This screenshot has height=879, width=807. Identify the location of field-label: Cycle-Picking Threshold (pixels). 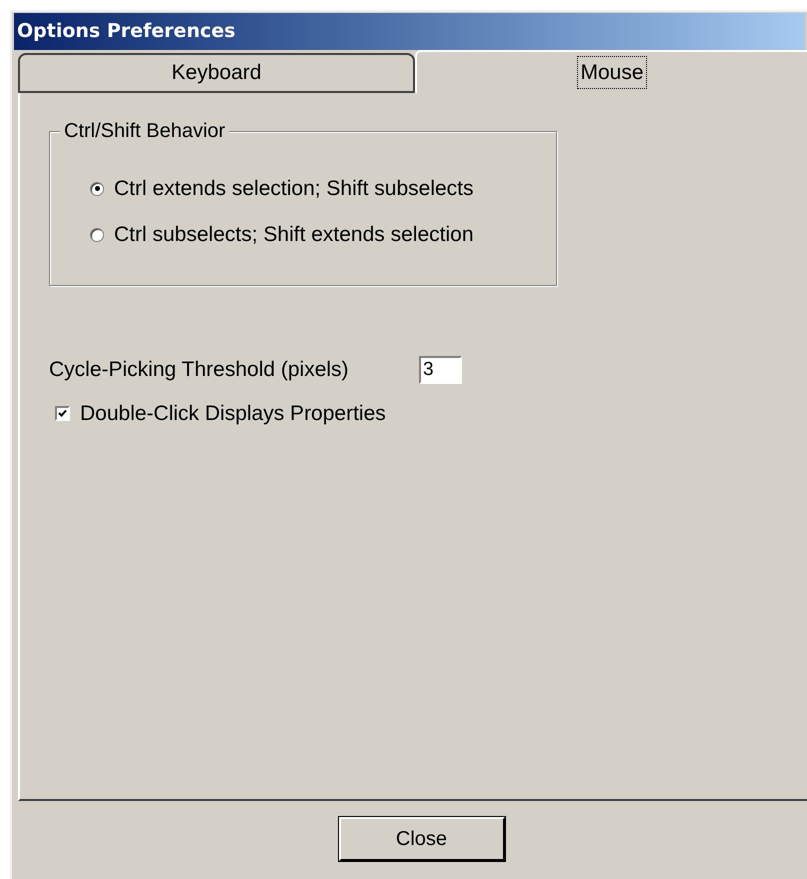
(199, 370).